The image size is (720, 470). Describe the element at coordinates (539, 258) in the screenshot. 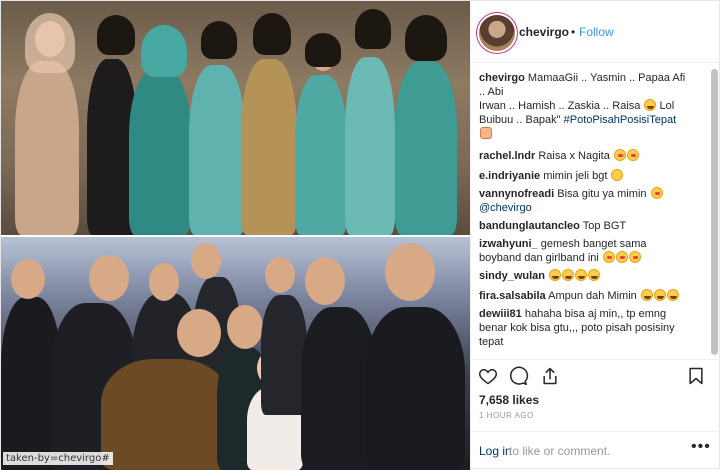

I see `comment-text-2: boyband dan girlband ini` at that location.